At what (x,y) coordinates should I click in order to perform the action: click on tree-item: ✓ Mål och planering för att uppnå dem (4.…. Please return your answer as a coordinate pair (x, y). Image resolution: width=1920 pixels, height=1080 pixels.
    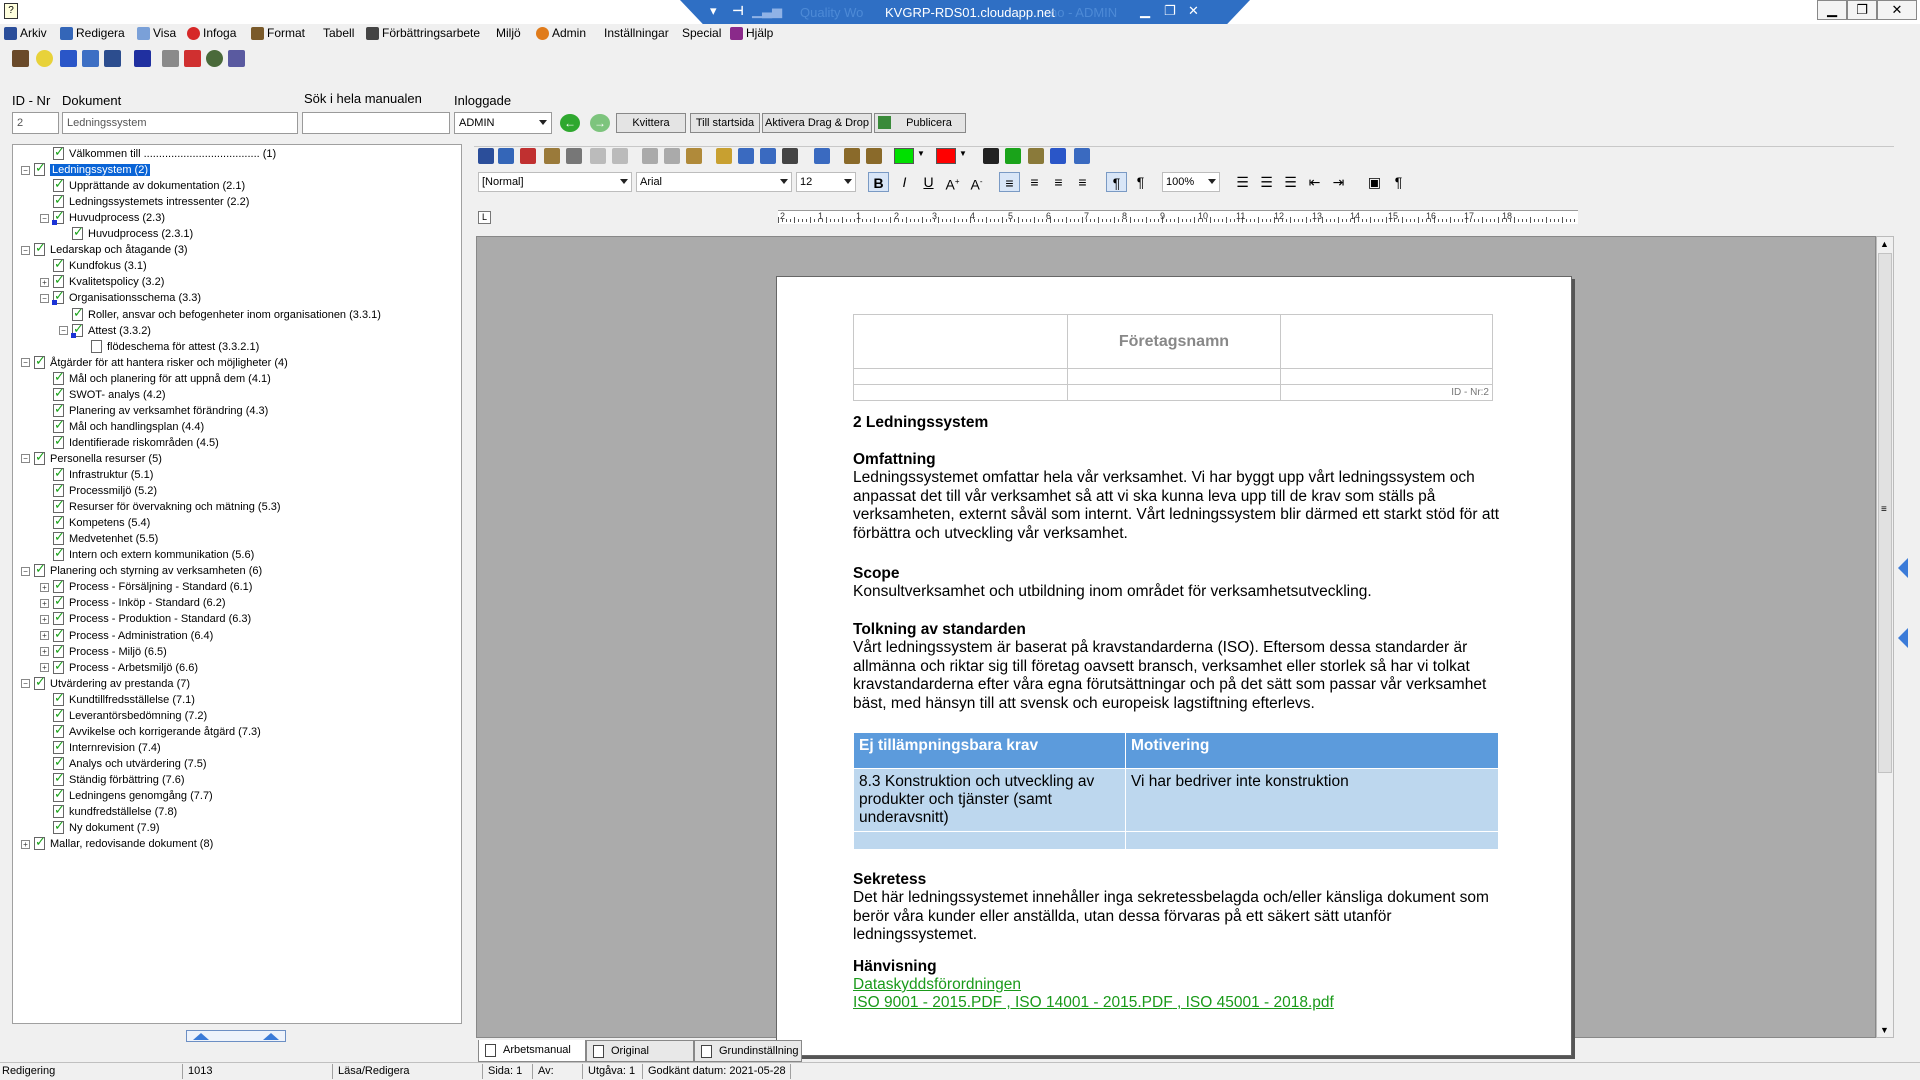
    Looking at the image, I should click on (155, 378).